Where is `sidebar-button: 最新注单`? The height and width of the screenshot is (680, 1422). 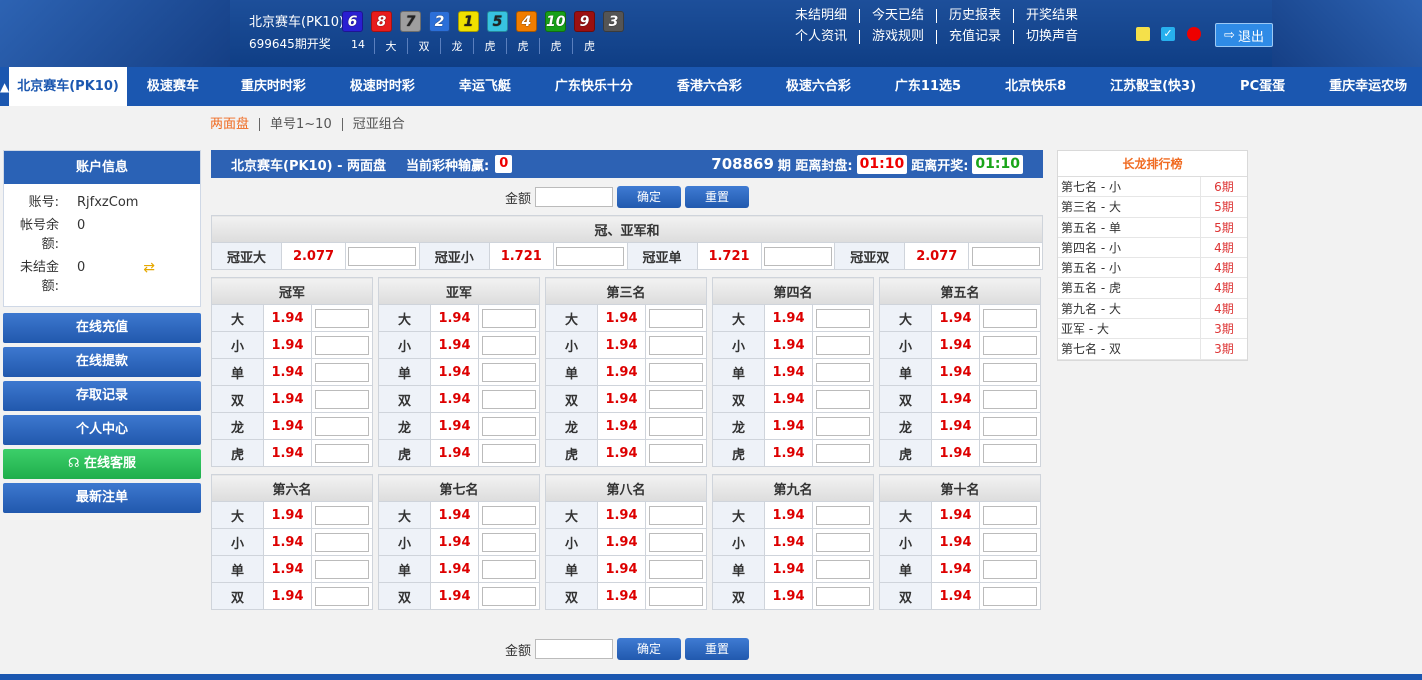
sidebar-button: 最新注单 is located at coordinates (102, 498).